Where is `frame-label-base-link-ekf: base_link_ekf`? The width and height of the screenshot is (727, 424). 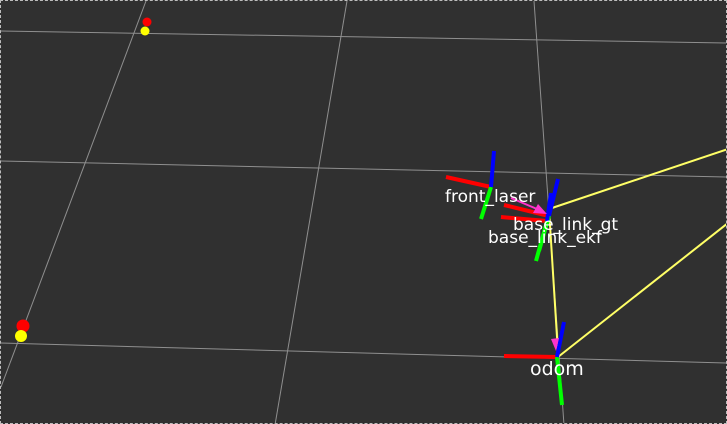 frame-label-base-link-ekf: base_link_ekf is located at coordinates (545, 238).